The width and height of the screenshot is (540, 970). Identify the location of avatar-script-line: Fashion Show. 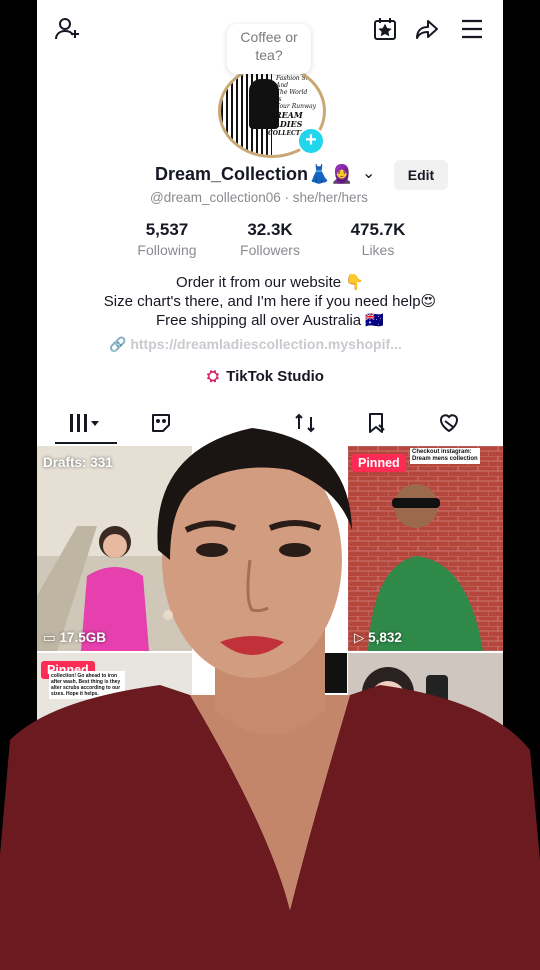
(297, 78).